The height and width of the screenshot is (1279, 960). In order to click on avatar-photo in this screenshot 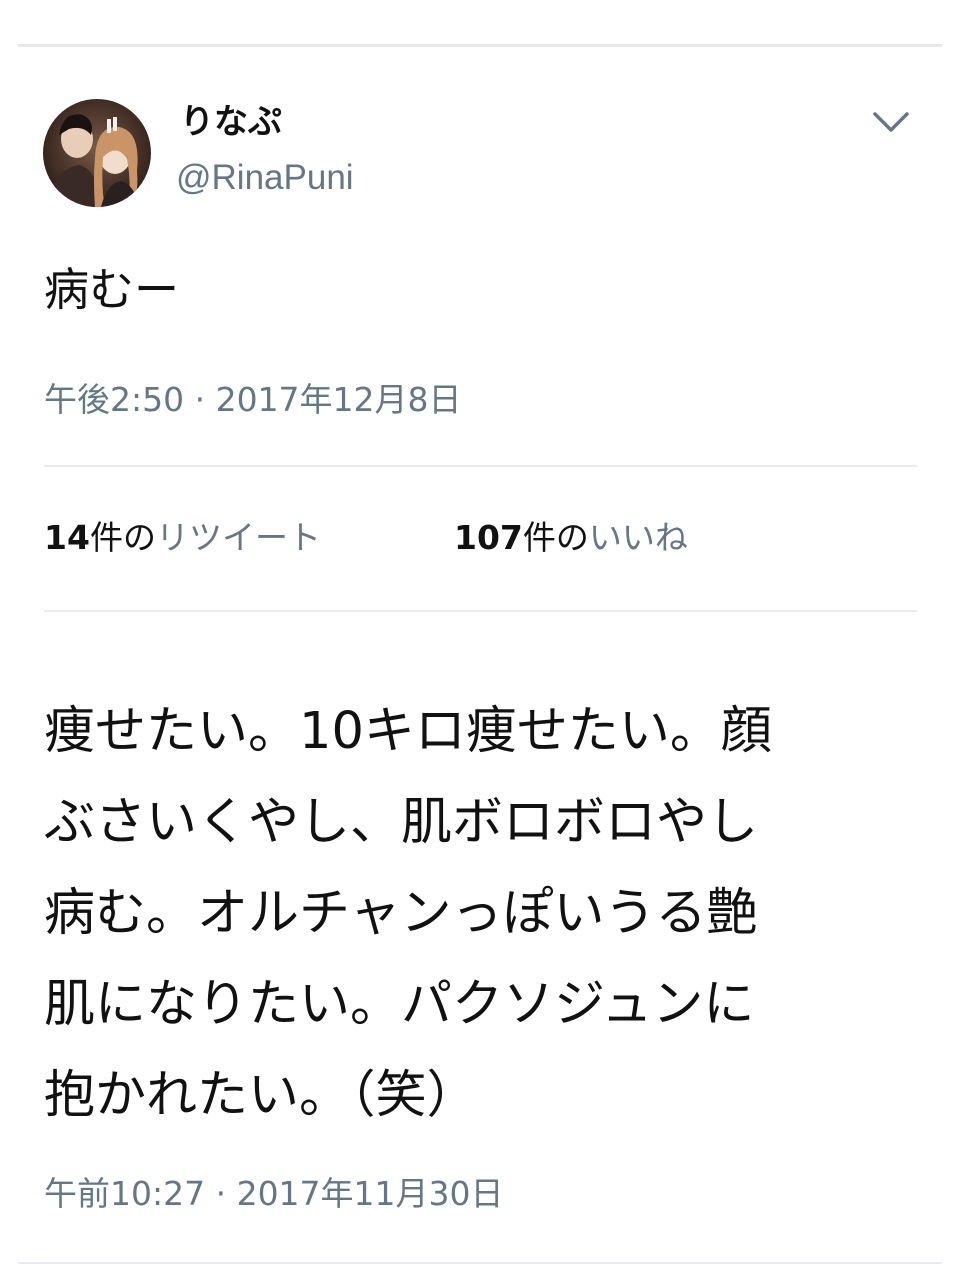, I will do `click(97, 153)`.